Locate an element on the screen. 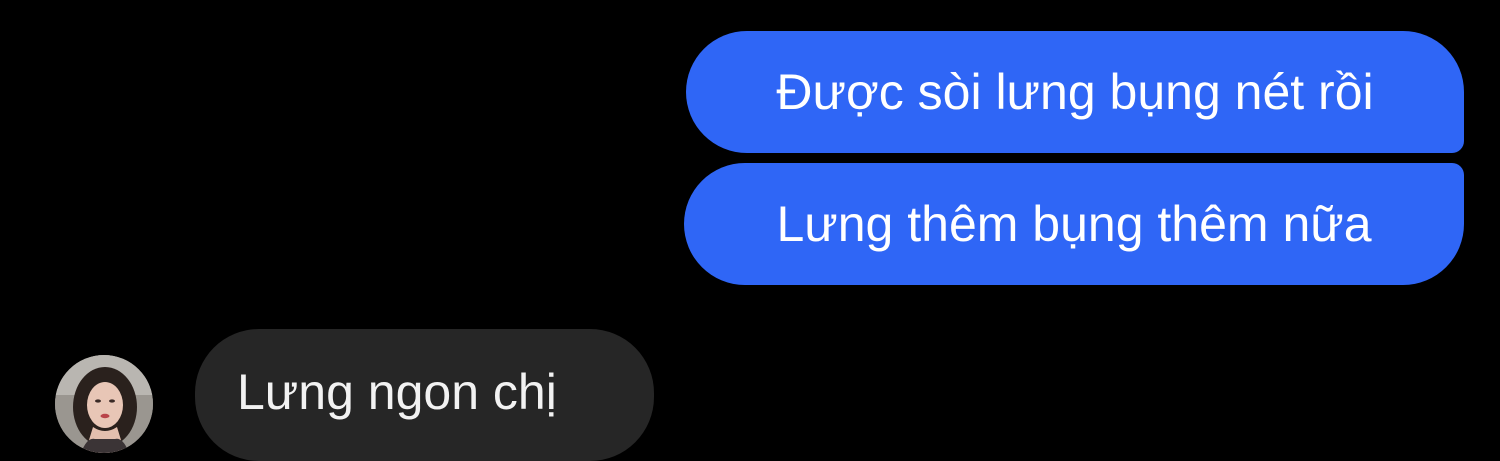  received-message-text: Lưng ngon chị is located at coordinates (397, 392).